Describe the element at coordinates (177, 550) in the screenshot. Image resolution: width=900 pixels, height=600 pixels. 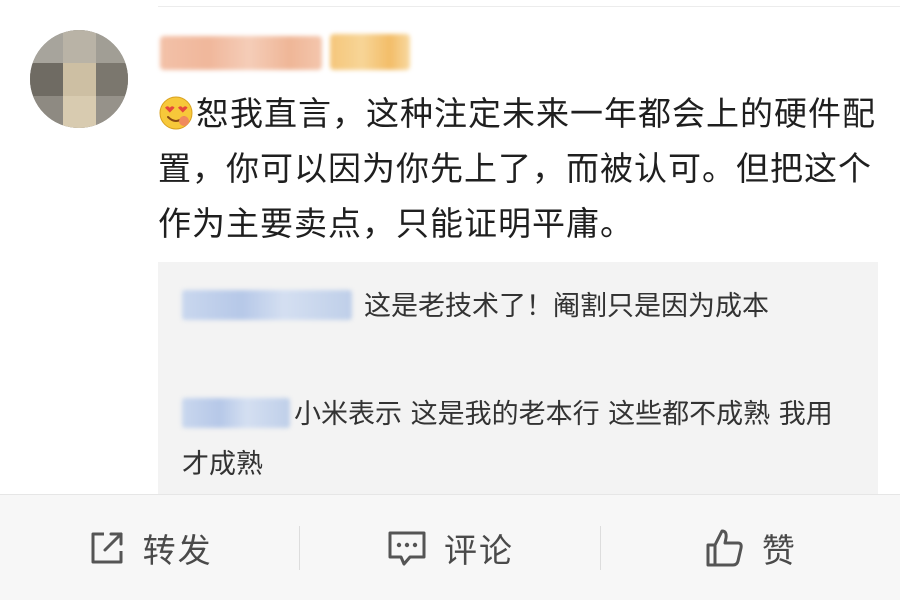
I see `repost-label: 转发` at that location.